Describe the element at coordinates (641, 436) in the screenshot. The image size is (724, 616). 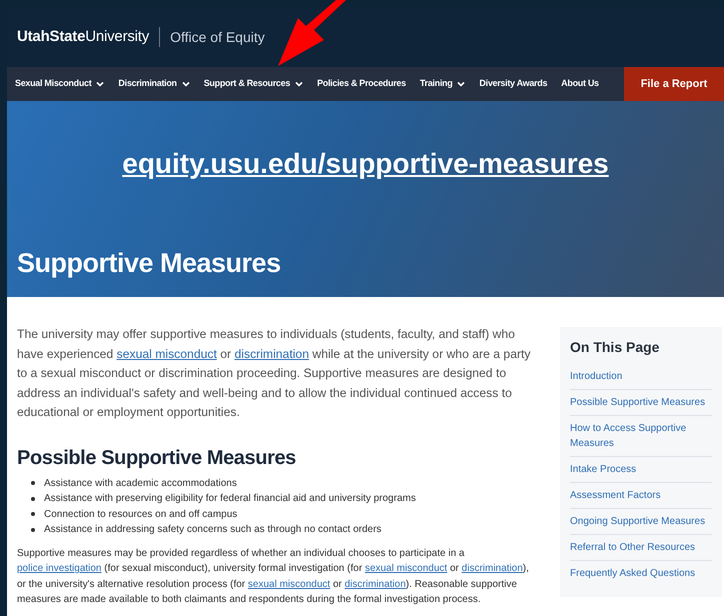
I see `page-section-link: How to Access Supportive Measures` at that location.